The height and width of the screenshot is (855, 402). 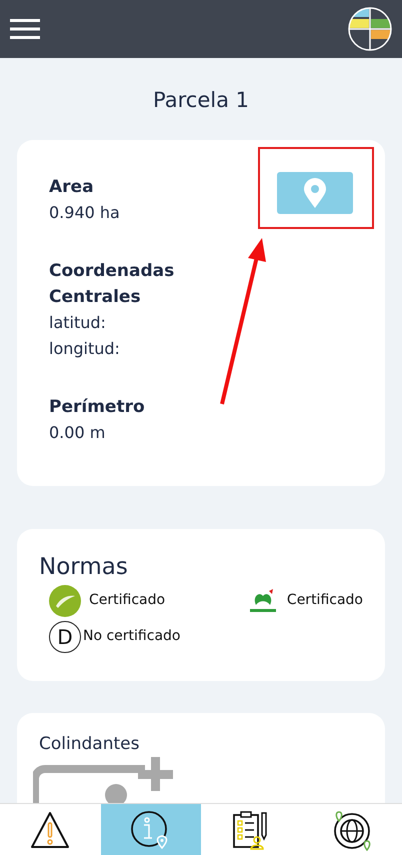 I want to click on menu-icon, so click(x=25, y=29).